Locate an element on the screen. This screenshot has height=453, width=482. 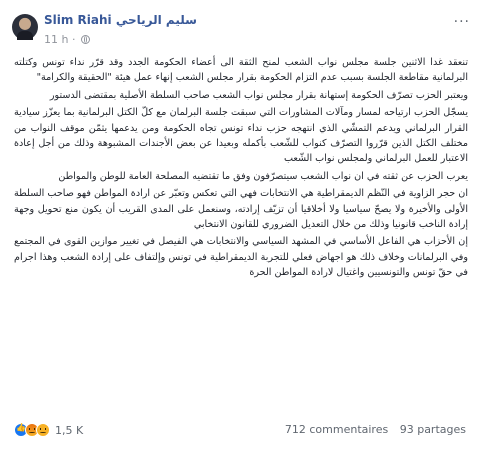
author-name-latin: Slim Riahi is located at coordinates (78, 20).